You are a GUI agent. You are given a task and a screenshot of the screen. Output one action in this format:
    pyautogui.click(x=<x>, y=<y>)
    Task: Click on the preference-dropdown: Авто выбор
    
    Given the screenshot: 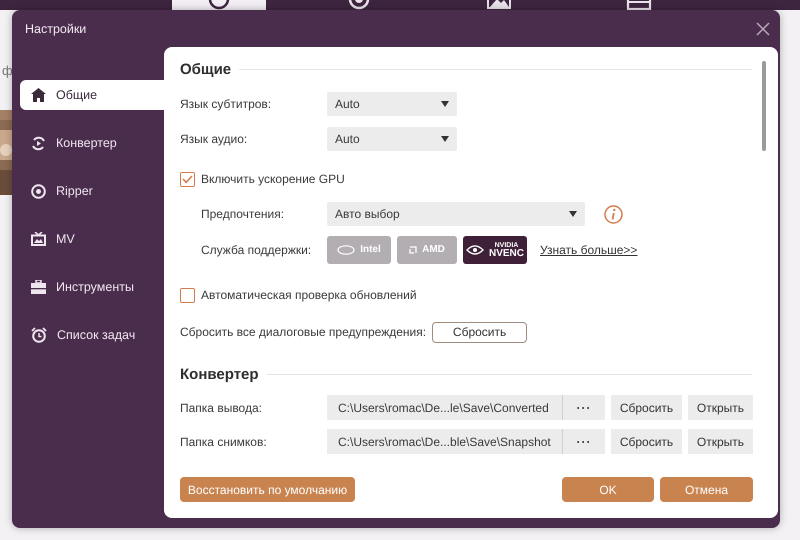 What is the action you would take?
    pyautogui.click(x=456, y=214)
    